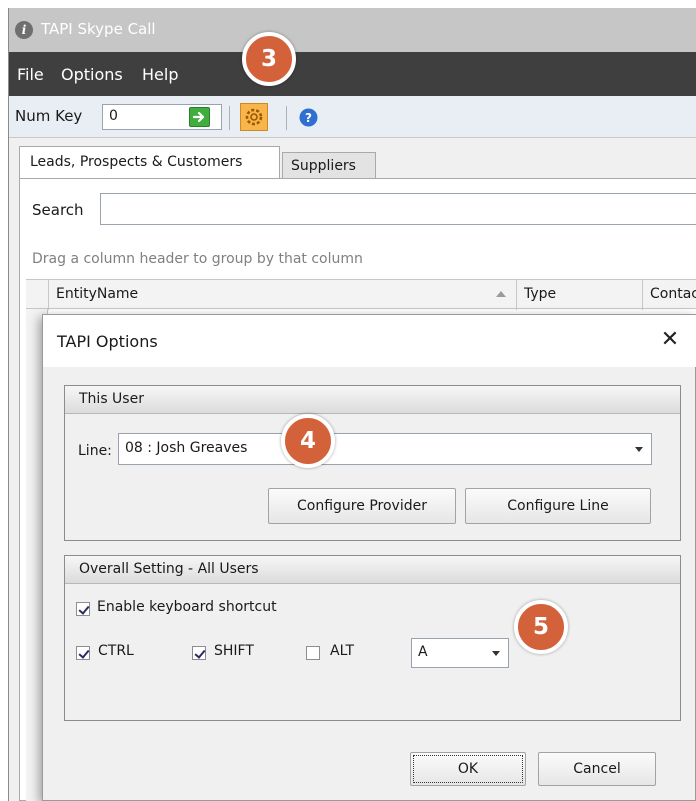  I want to click on close-icon: ✕, so click(670, 340).